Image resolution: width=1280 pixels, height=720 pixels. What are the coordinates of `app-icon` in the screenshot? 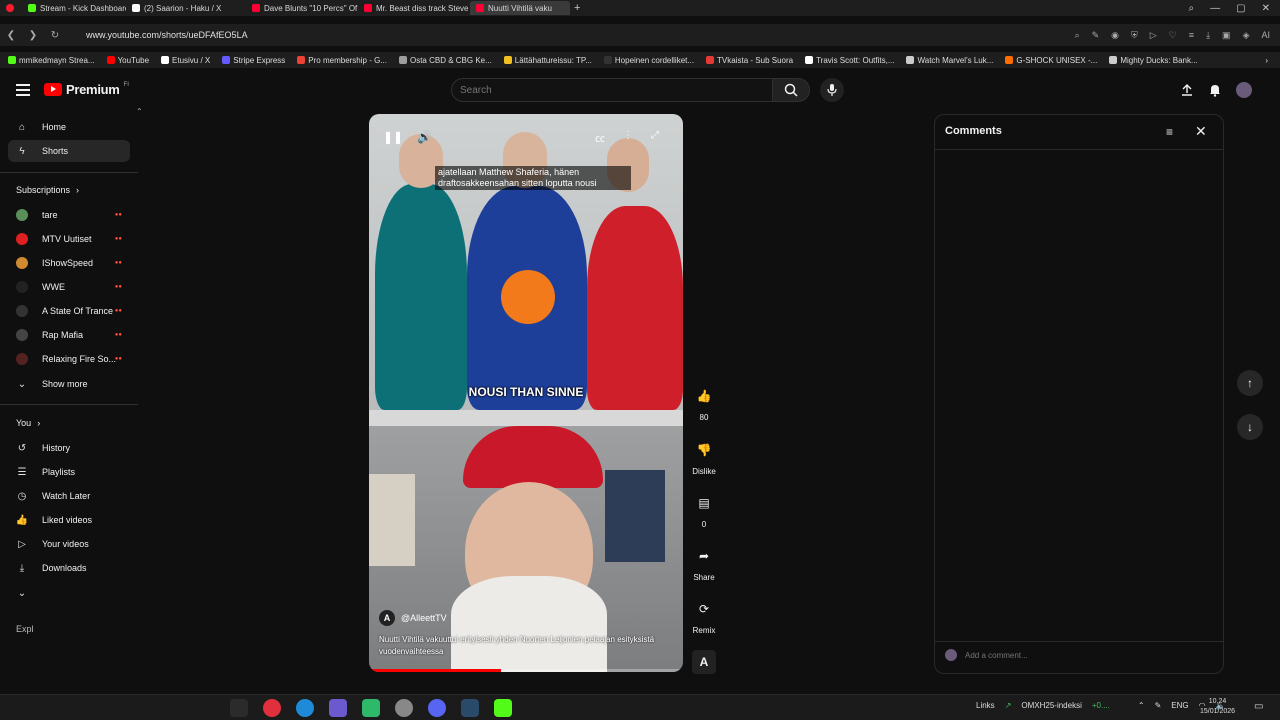 It's located at (404, 708).